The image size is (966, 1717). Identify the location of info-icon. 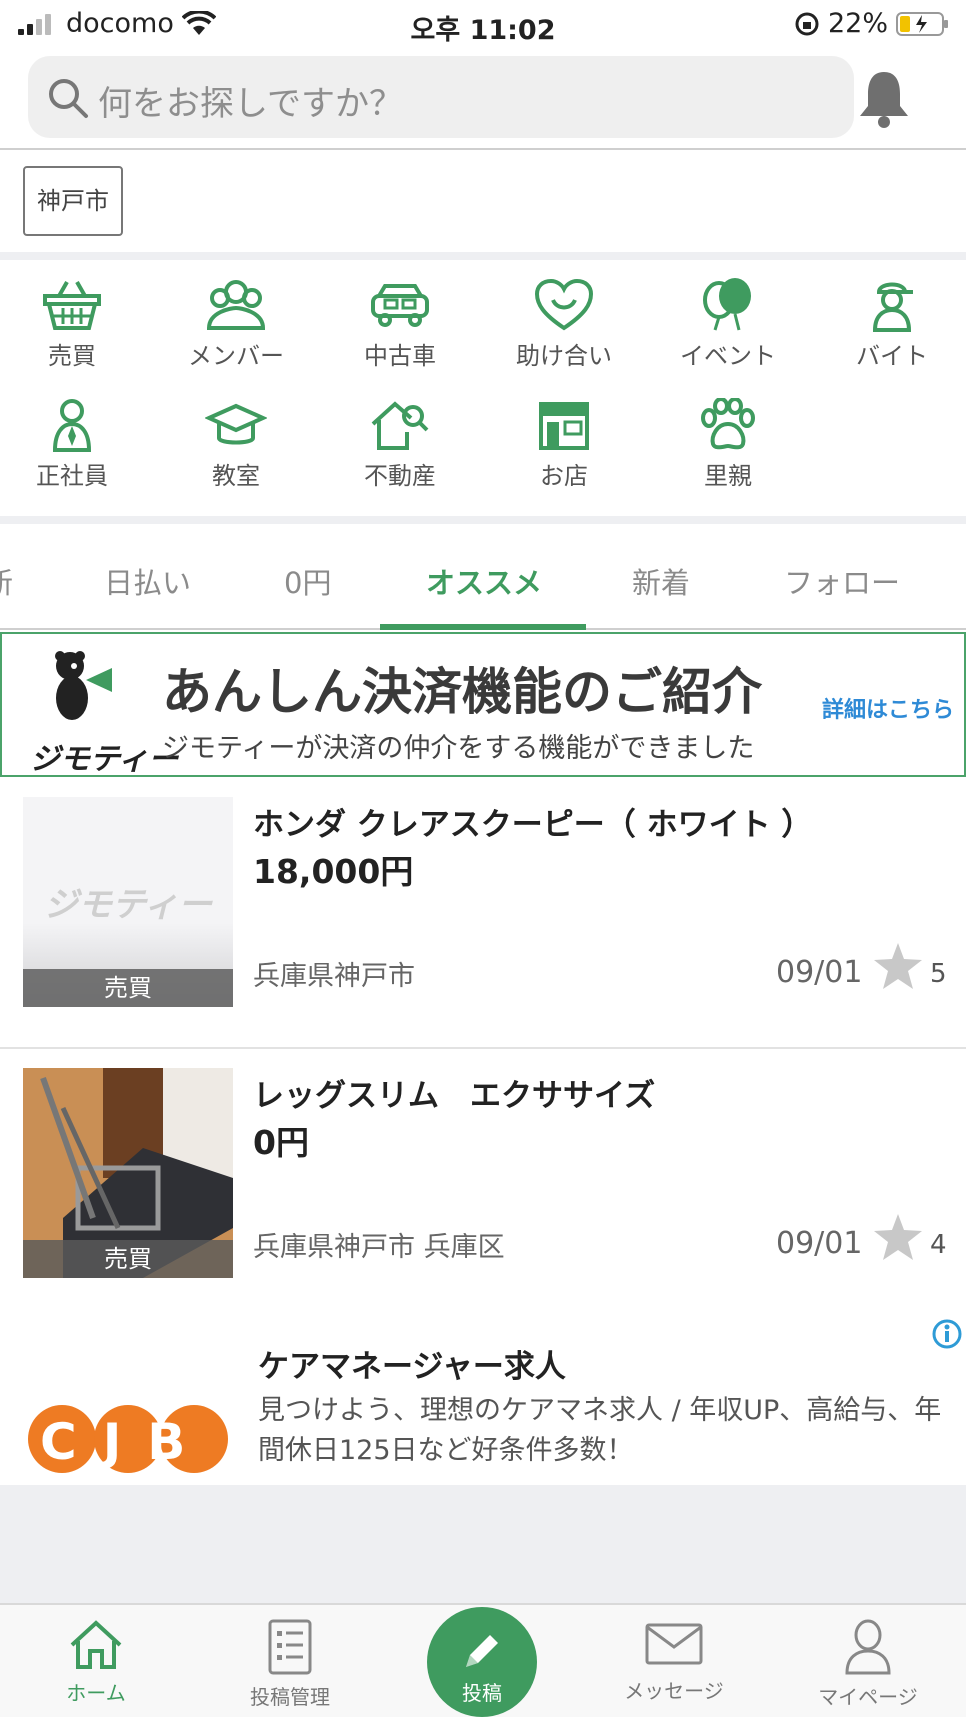
(947, 1334).